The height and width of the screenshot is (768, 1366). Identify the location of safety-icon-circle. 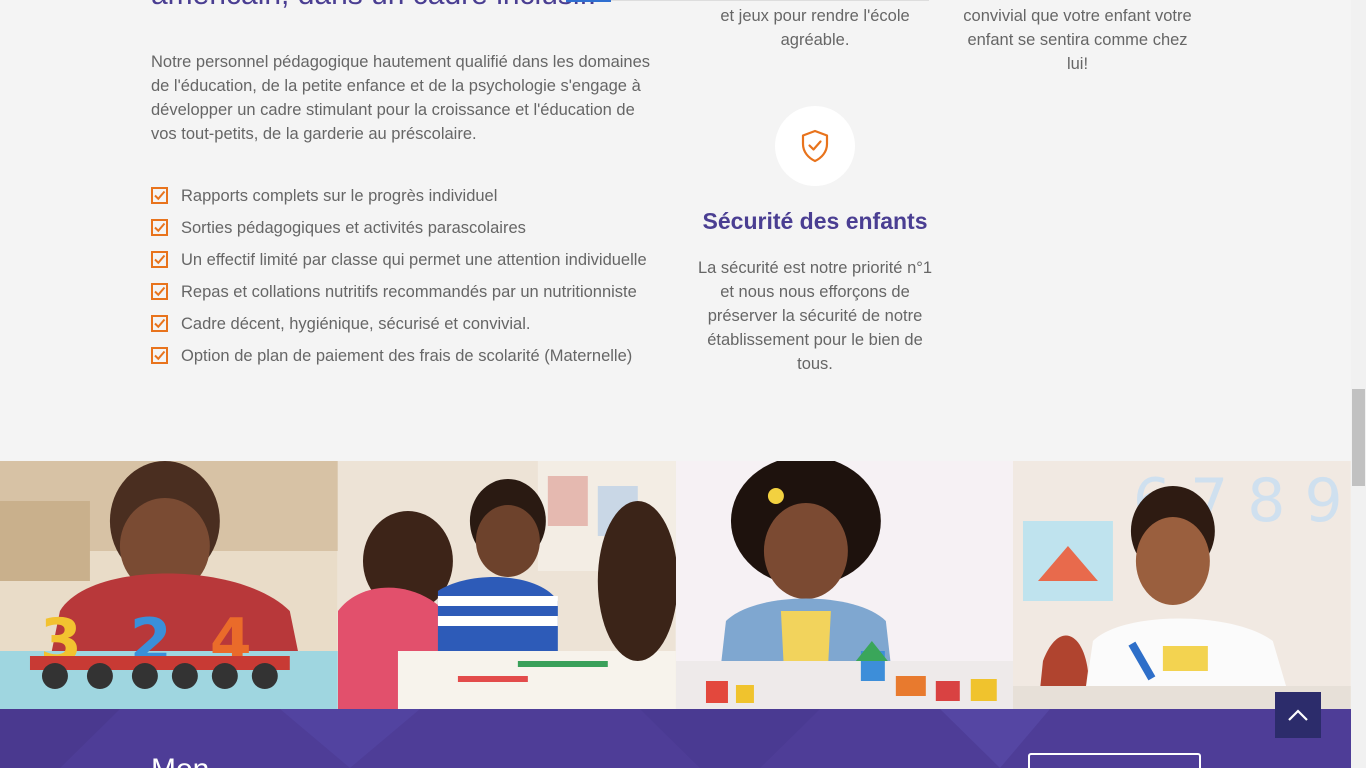
(815, 146).